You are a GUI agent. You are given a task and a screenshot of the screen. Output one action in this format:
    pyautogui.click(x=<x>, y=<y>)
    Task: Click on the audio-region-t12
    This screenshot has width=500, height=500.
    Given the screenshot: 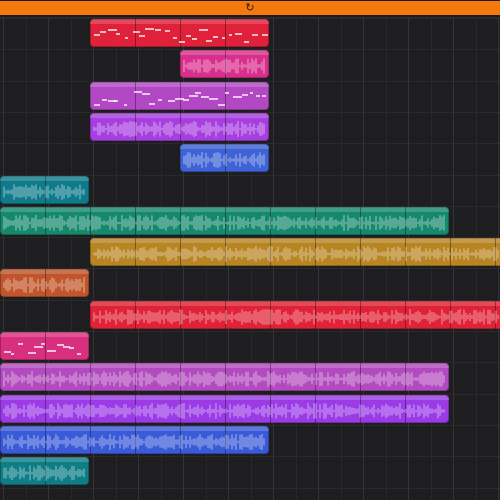 What is the action you would take?
    pyautogui.click(x=224, y=377)
    